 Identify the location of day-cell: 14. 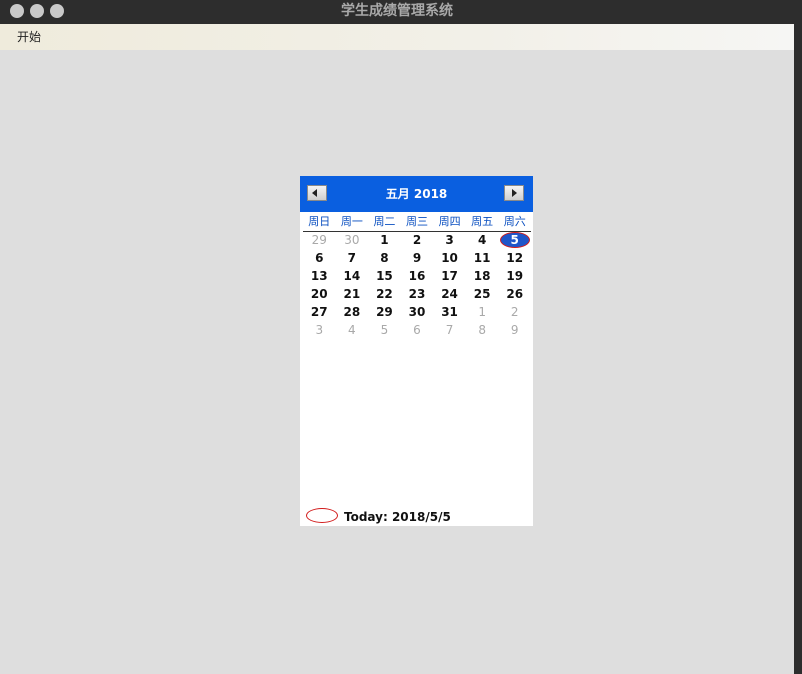
(352, 276).